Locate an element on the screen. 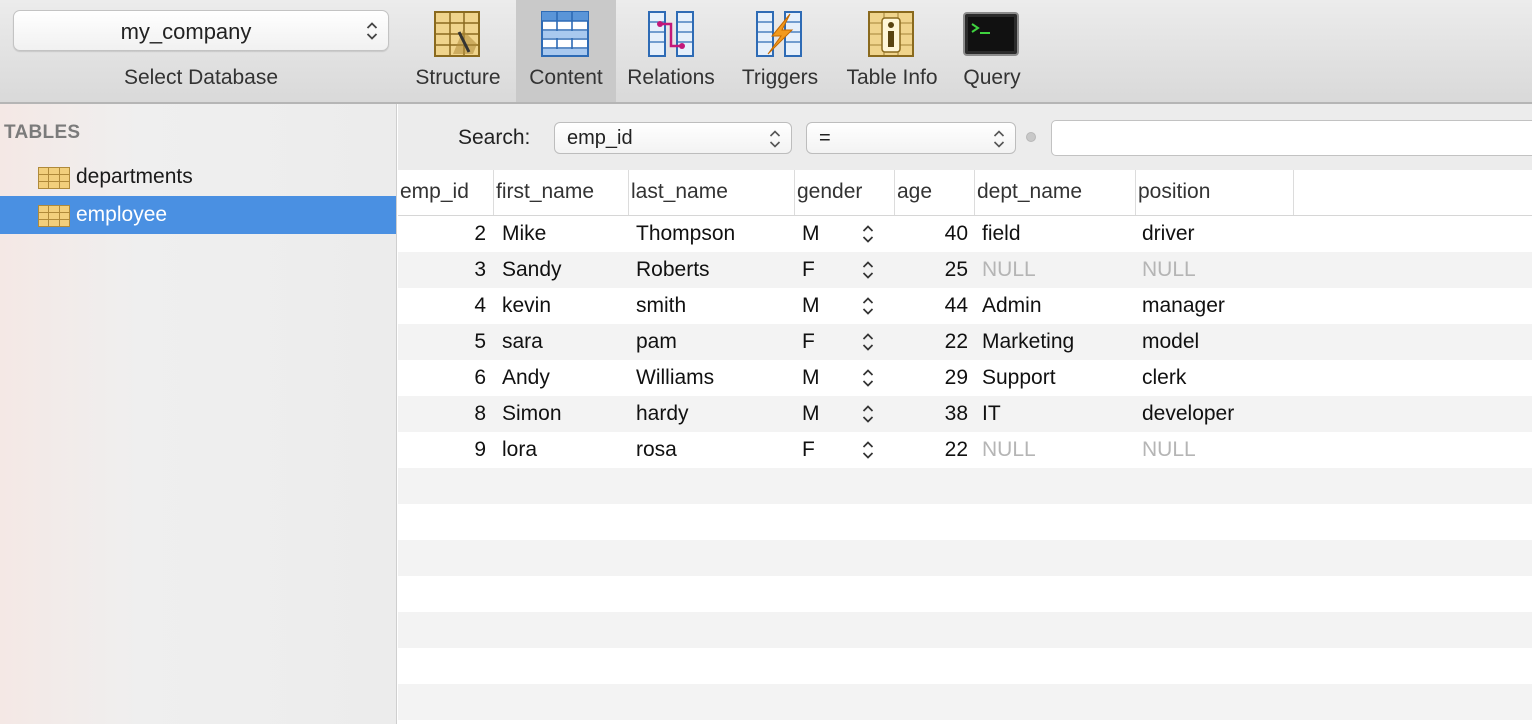 The width and height of the screenshot is (1532, 724). cell-first-name: kevin is located at coordinates (562, 306).